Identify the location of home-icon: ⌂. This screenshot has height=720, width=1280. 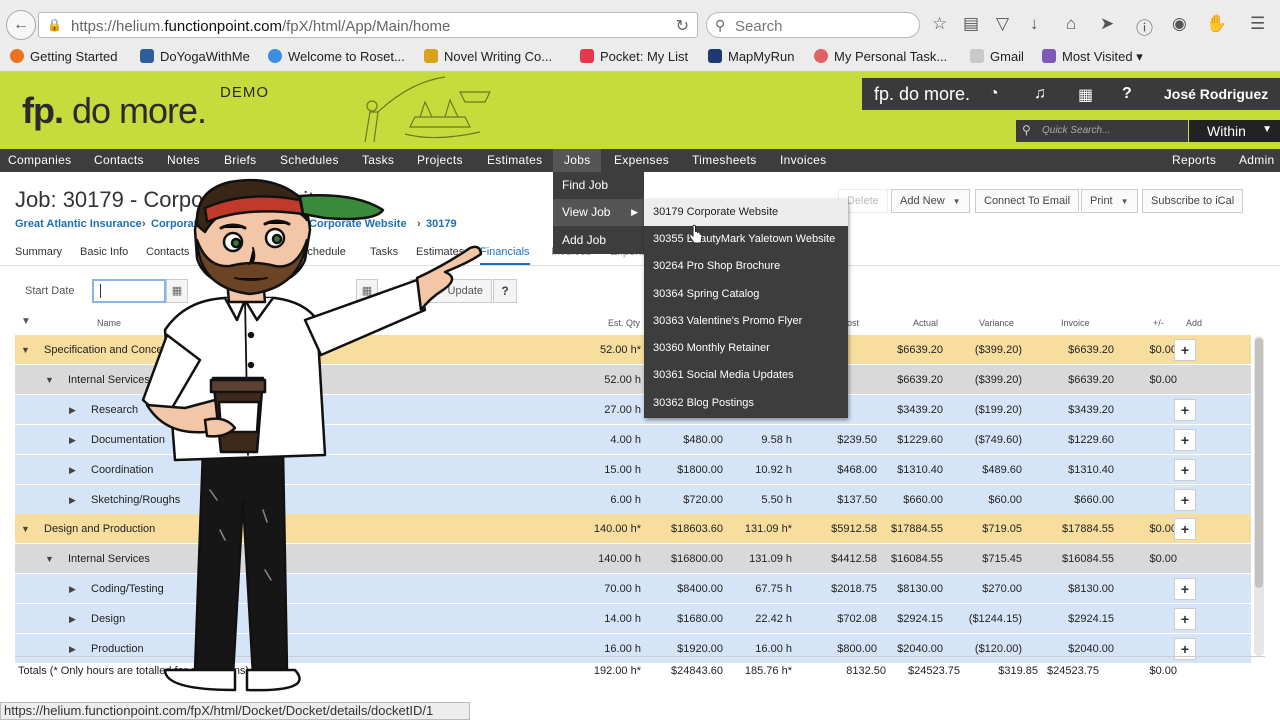
(1071, 24).